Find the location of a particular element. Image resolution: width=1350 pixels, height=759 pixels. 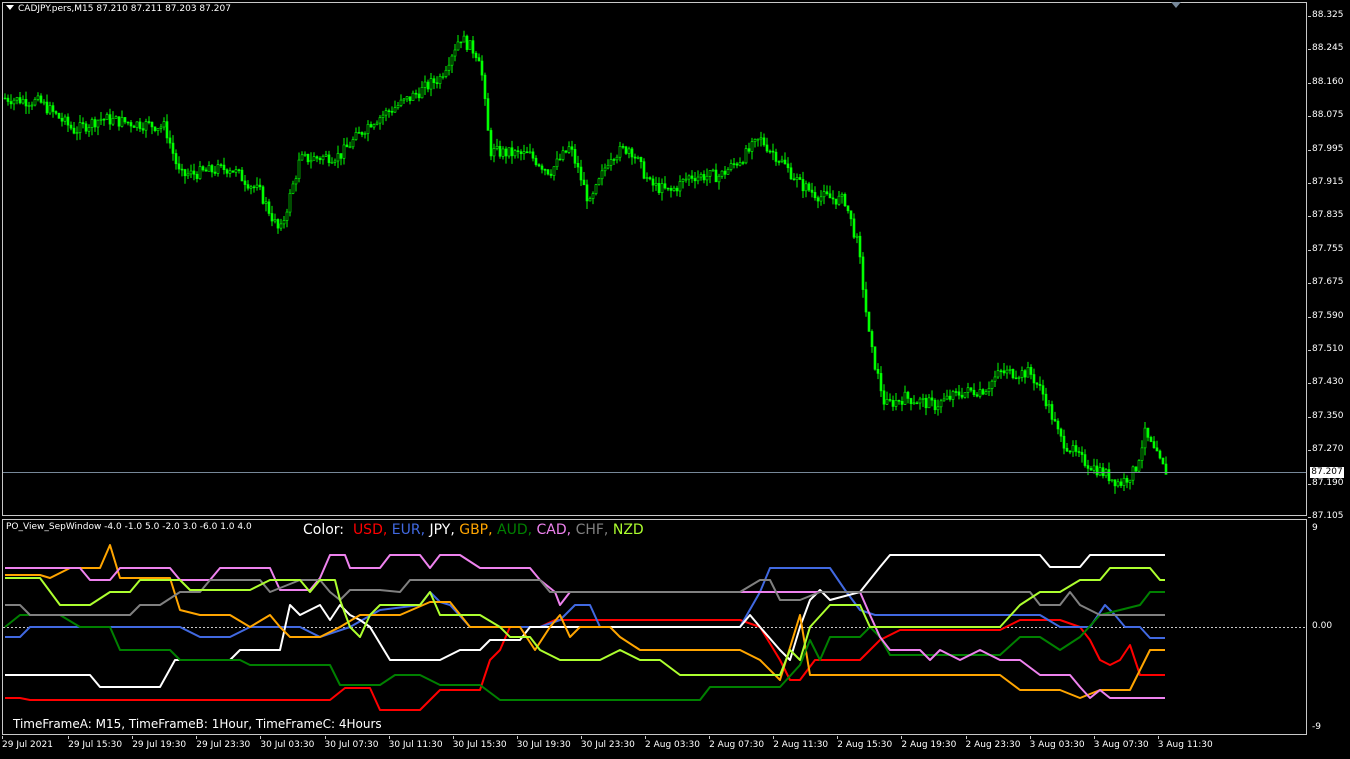

time-tick-label: 30 Jul 23:30 is located at coordinates (607, 745).